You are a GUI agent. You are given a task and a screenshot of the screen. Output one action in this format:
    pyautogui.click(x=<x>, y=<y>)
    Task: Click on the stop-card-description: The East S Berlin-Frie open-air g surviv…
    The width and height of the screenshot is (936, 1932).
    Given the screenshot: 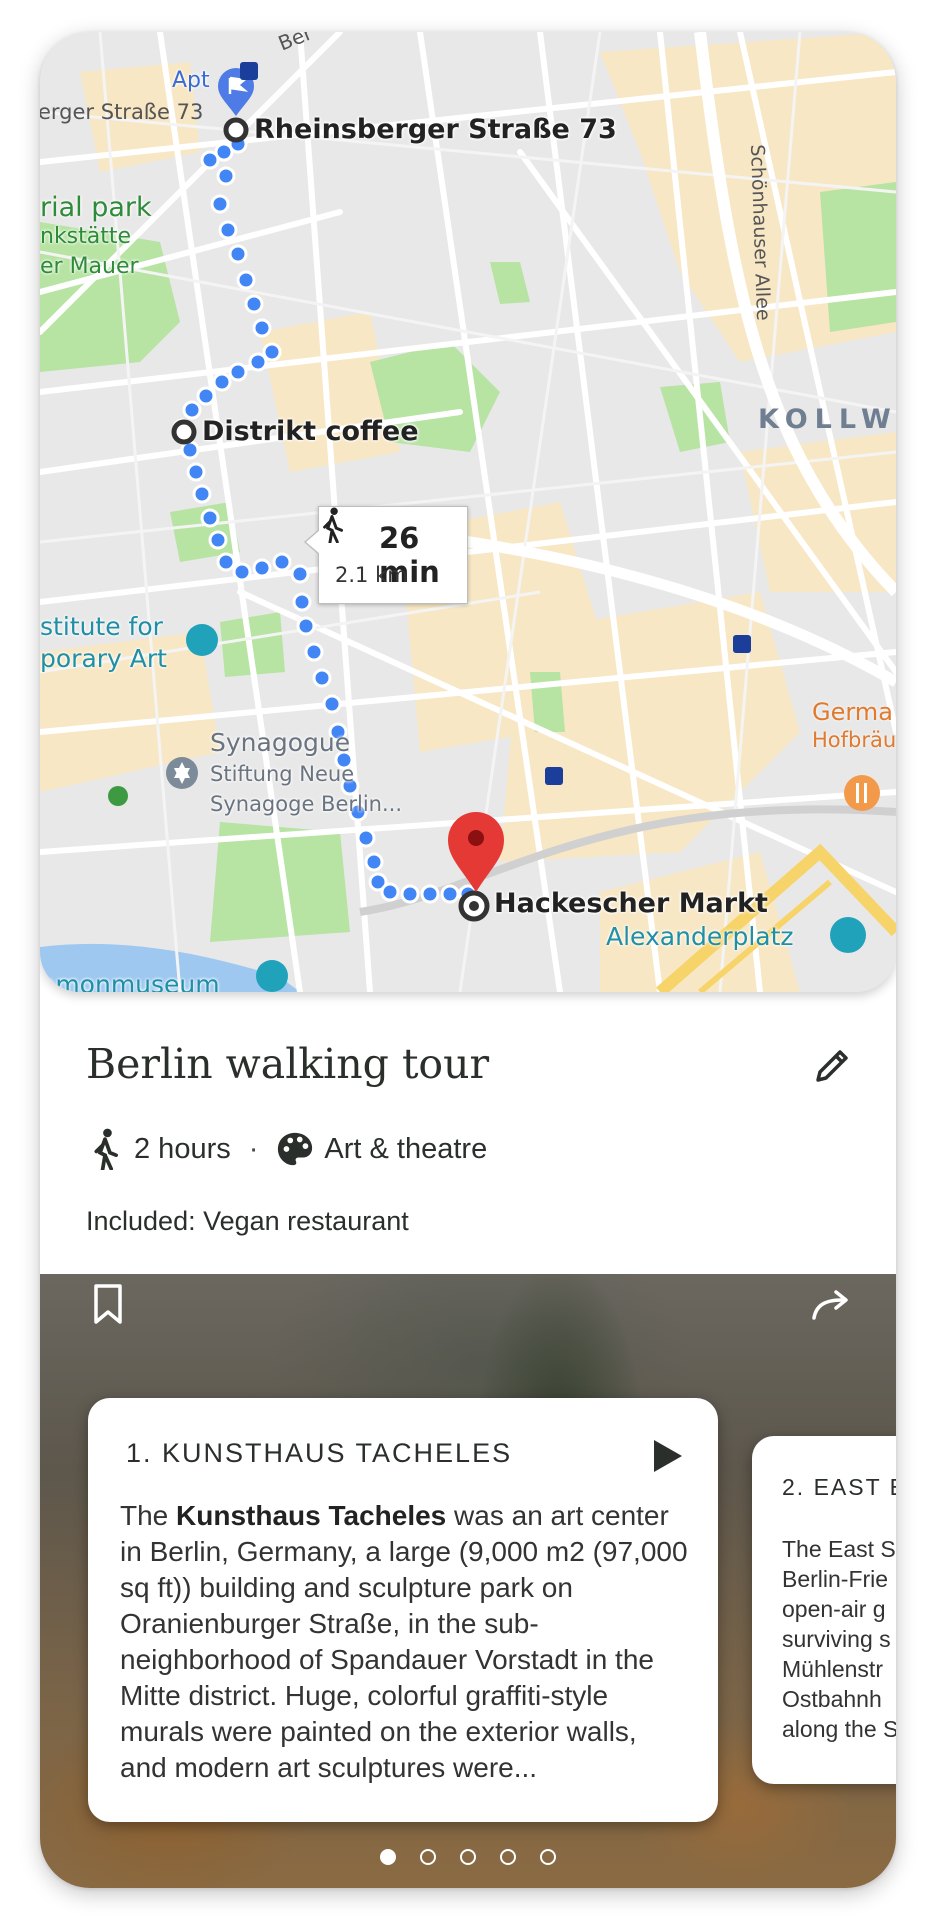 What is the action you would take?
    pyautogui.click(x=839, y=1639)
    